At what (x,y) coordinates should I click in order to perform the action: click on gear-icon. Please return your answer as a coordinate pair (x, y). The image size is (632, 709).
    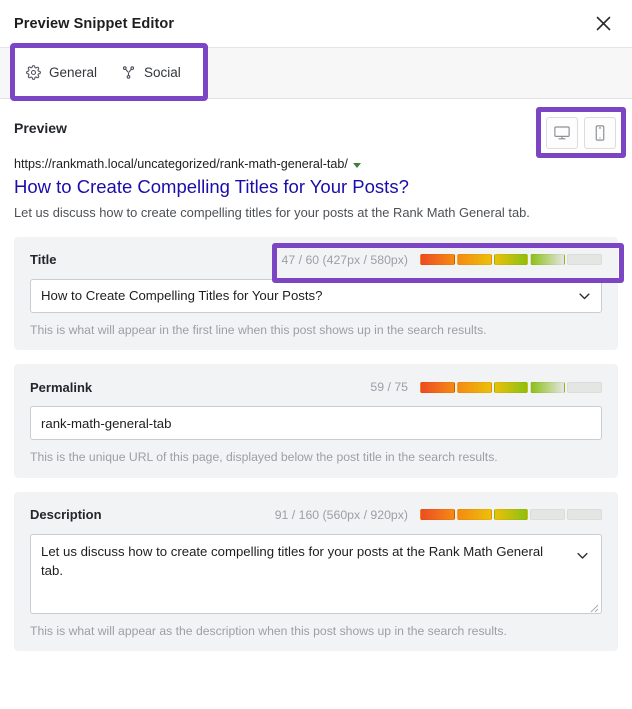
    Looking at the image, I should click on (33, 72).